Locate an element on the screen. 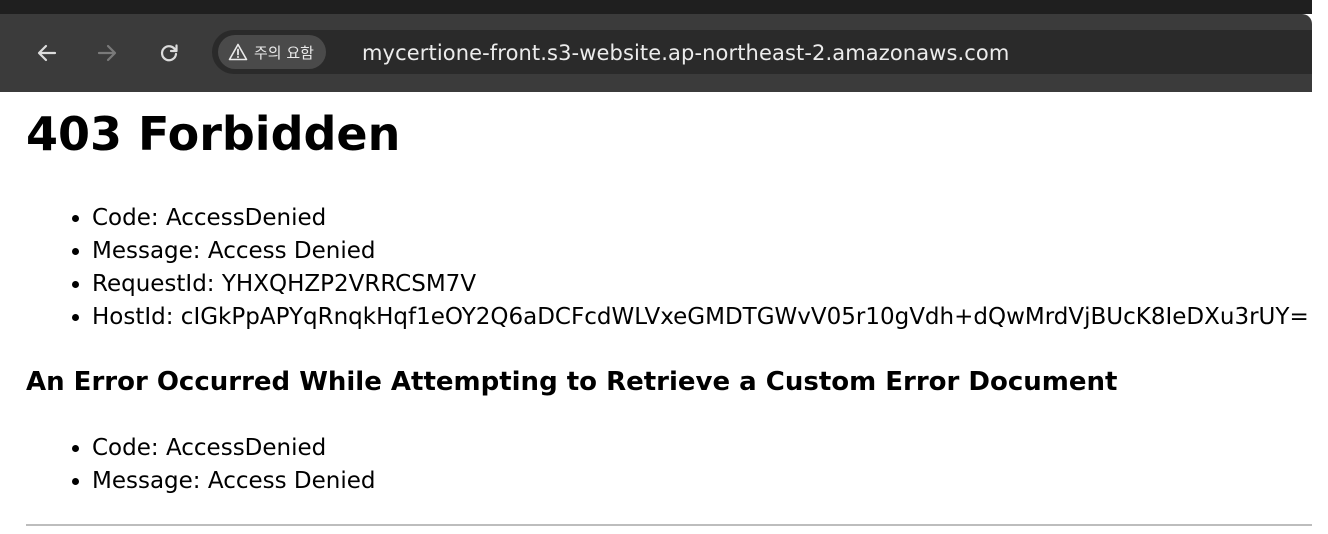 The image size is (1328, 534). reload-button is located at coordinates (169, 53).